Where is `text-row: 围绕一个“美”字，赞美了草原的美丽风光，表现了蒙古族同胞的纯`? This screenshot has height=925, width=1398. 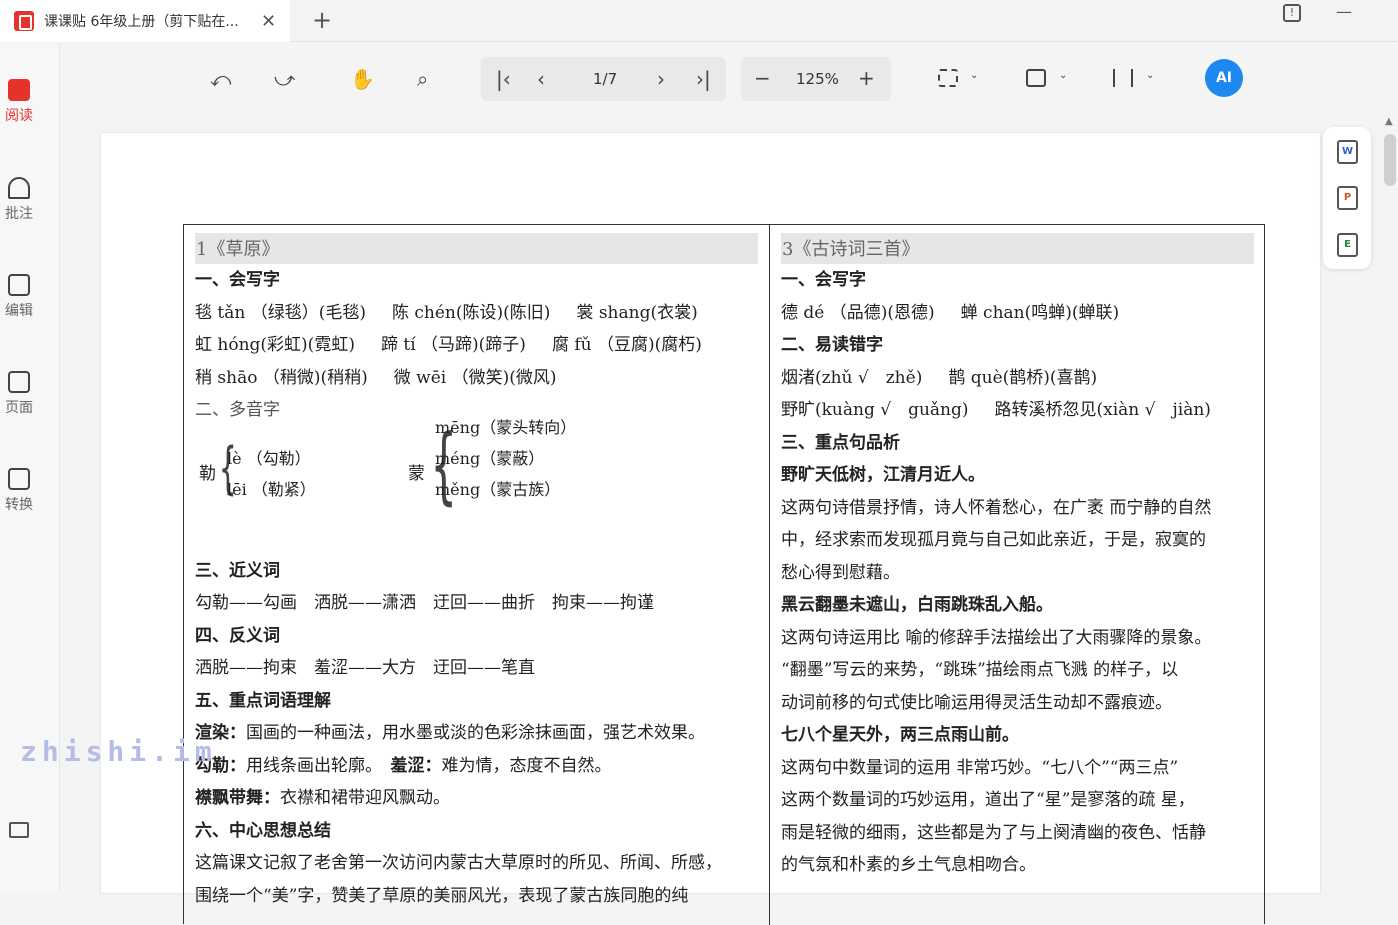 text-row: 围绕一个“美”字，赞美了草原的美丽风光，表现了蒙古族同胞的纯 is located at coordinates (442, 895).